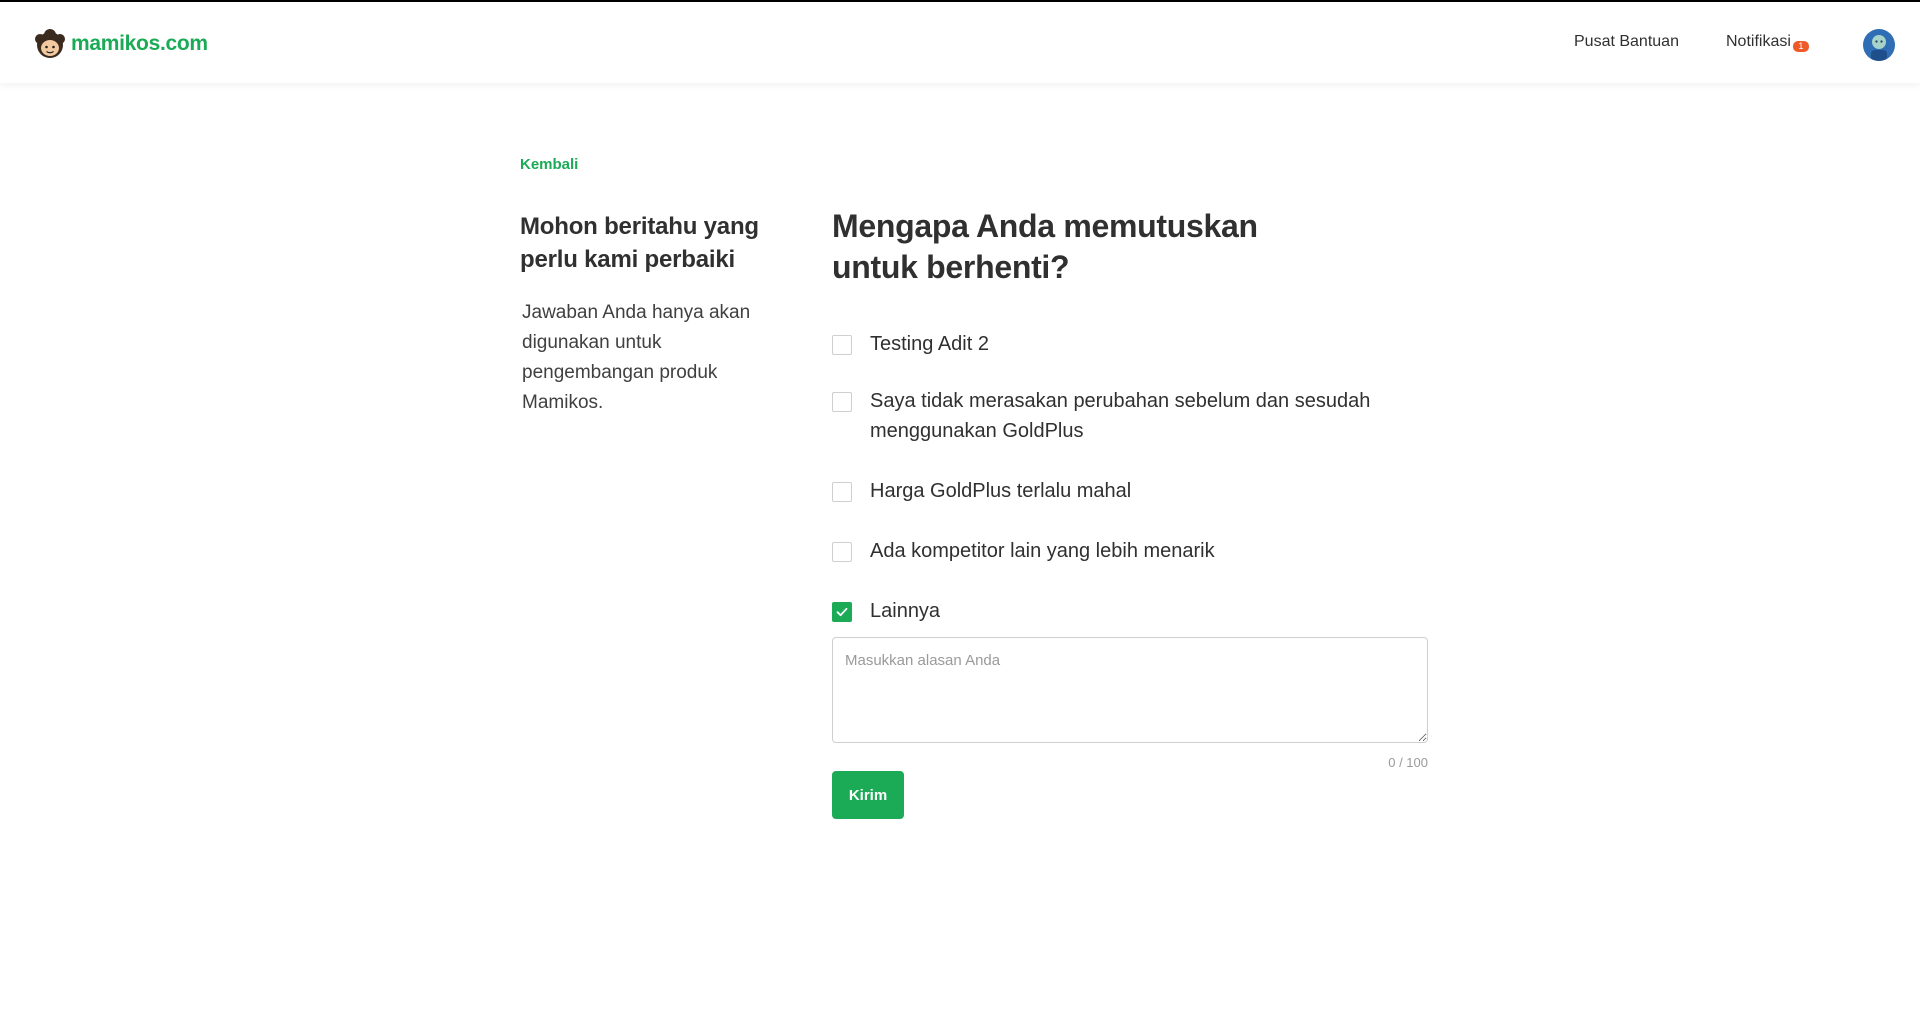 This screenshot has width=1920, height=1010. What do you see at coordinates (1130, 690) in the screenshot?
I see `other-reason-textarea` at bounding box center [1130, 690].